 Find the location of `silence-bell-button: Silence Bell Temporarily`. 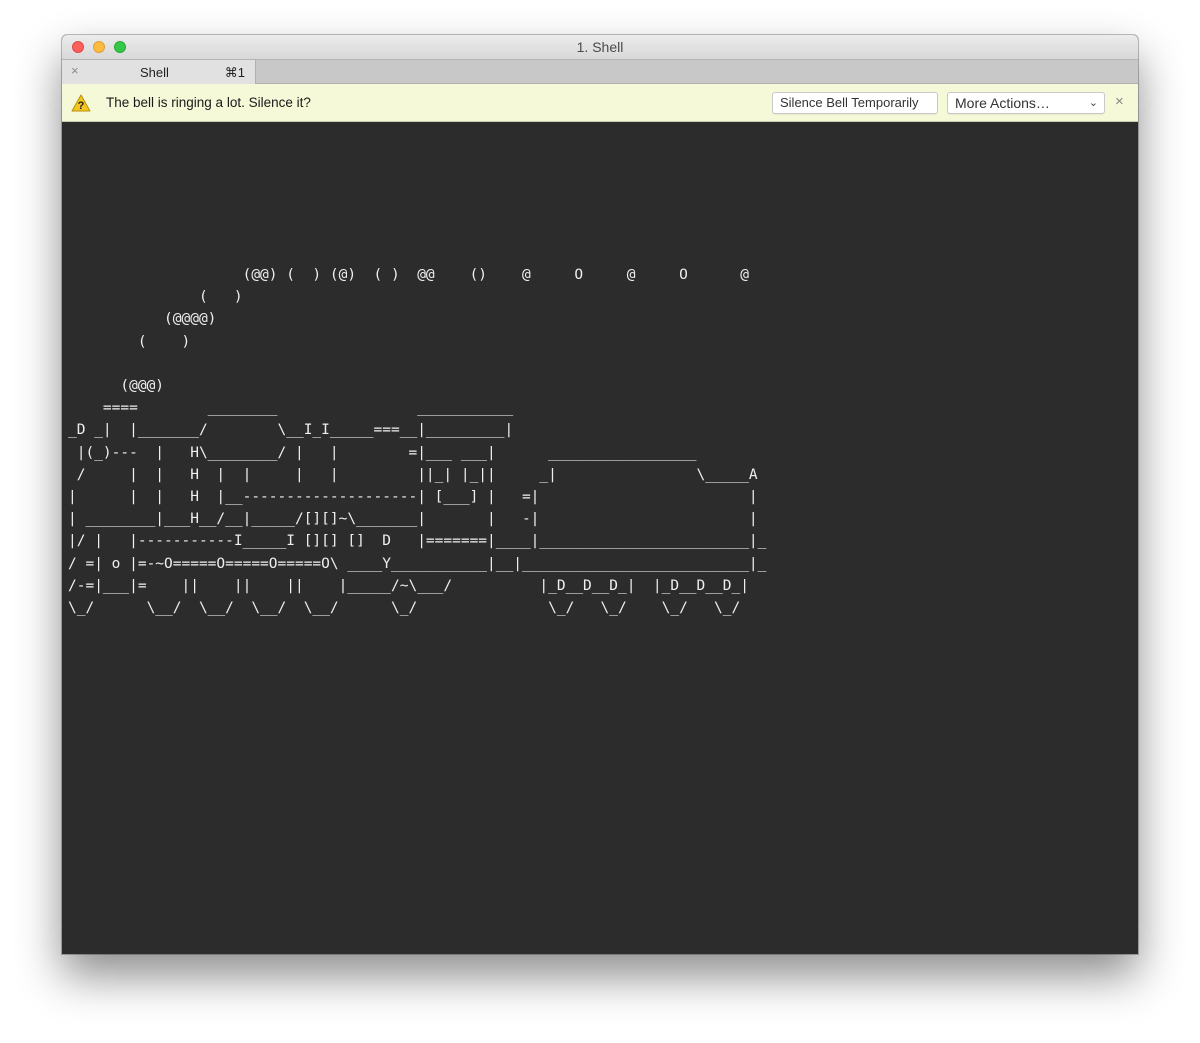

silence-bell-button: Silence Bell Temporarily is located at coordinates (855, 103).